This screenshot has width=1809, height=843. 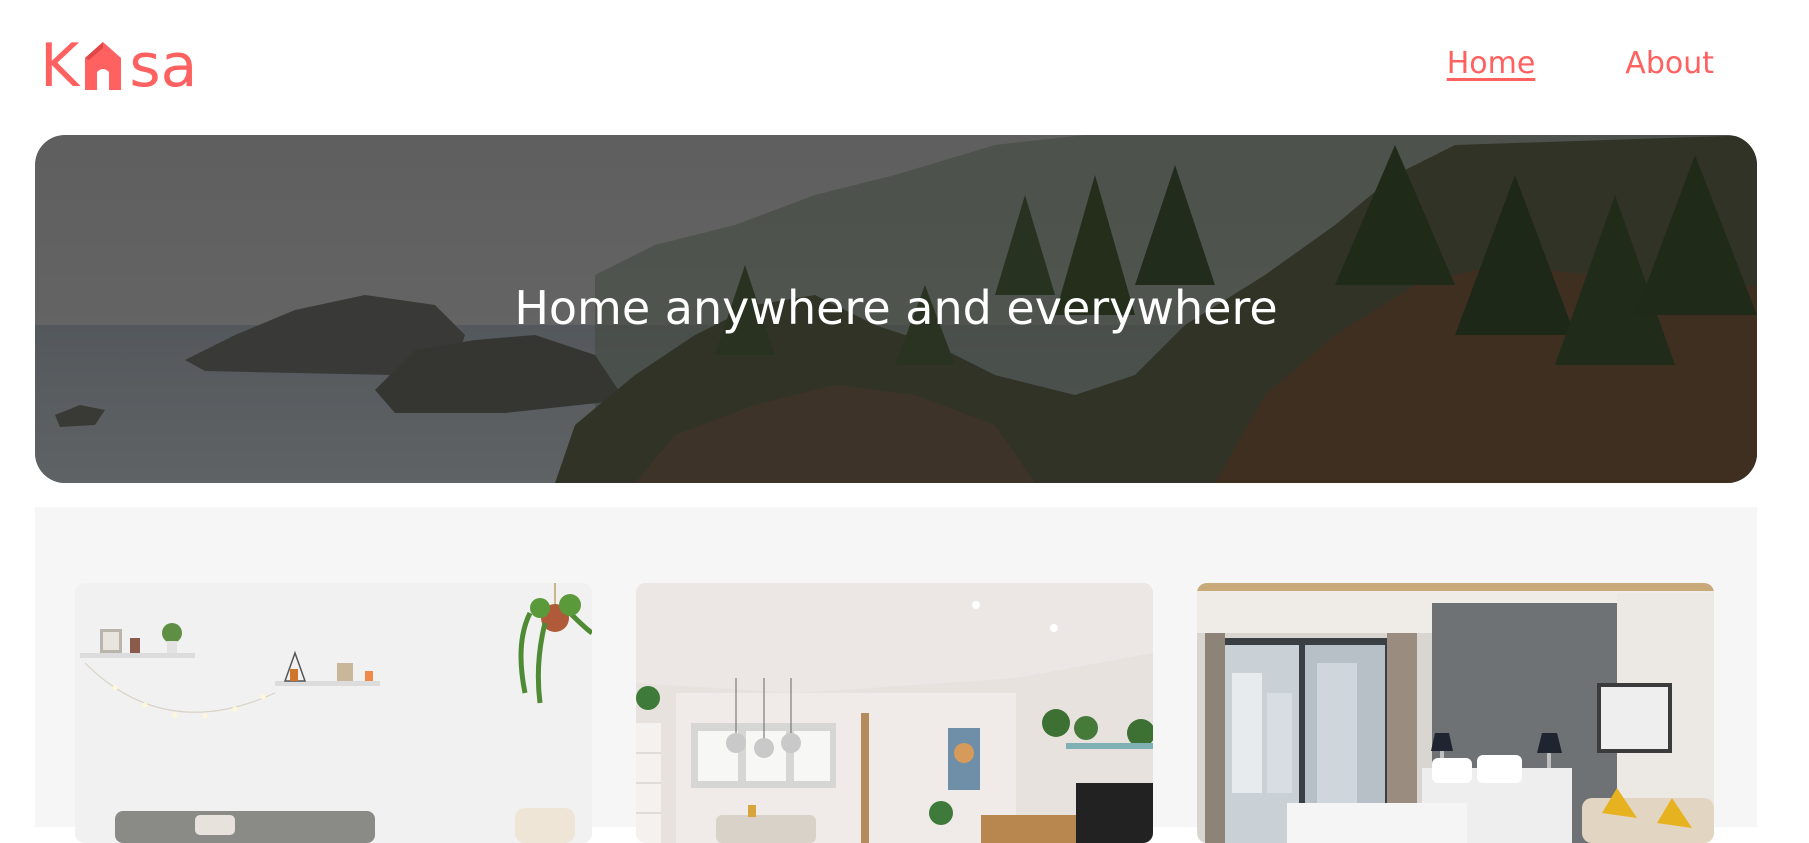 I want to click on house-icon, so click(x=103, y=66).